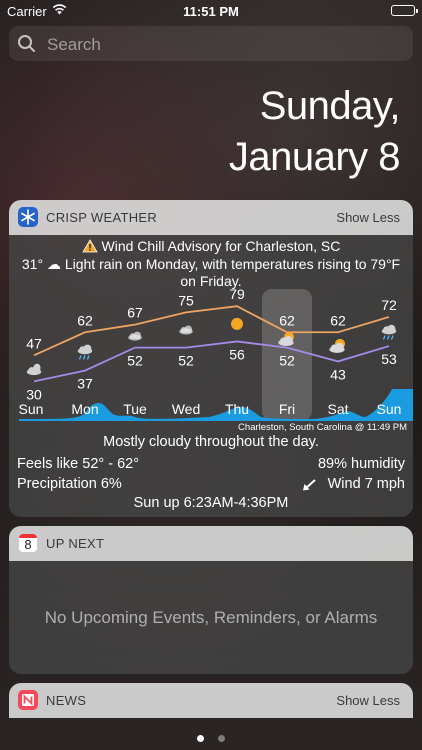 The width and height of the screenshot is (422, 750). Describe the element at coordinates (85, 384) in the screenshot. I see `low-temp-label: 37` at that location.